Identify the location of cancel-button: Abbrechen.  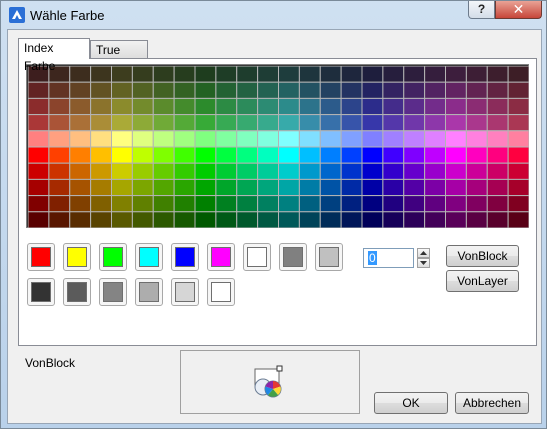
(492, 403).